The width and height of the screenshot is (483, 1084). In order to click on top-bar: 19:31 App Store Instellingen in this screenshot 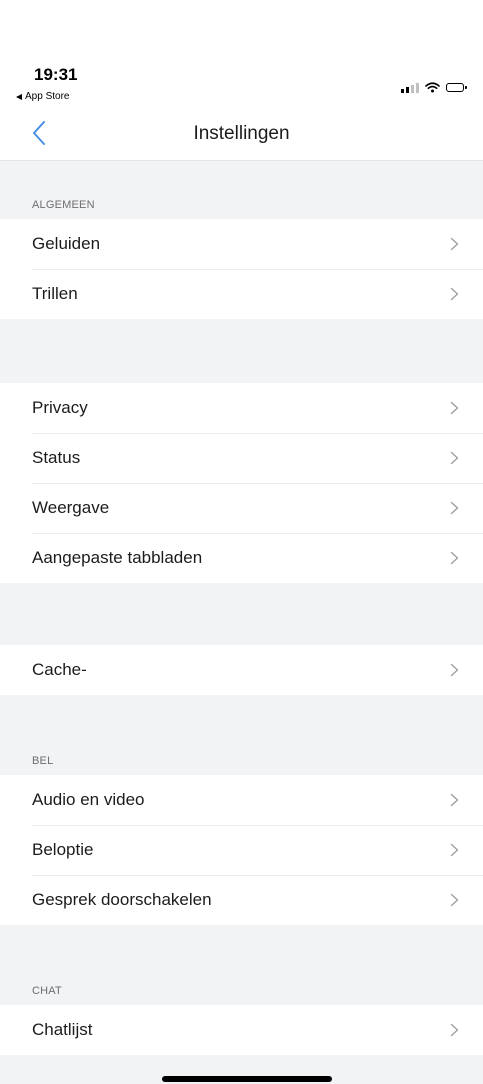, I will do `click(241, 80)`.